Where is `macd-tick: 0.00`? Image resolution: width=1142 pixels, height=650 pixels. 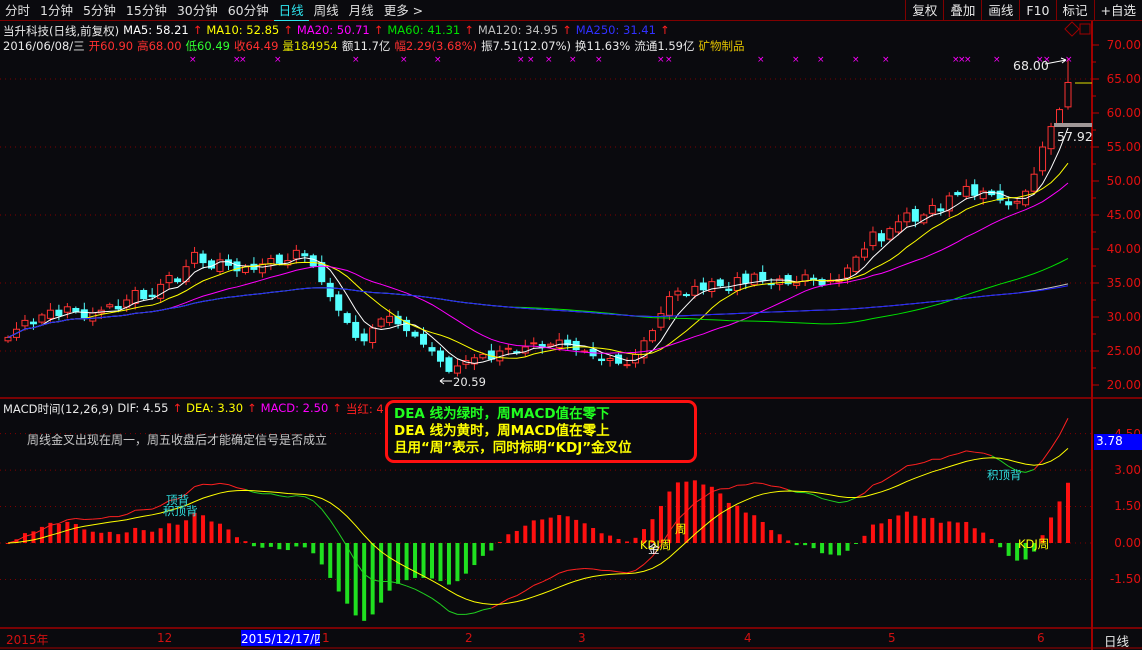 macd-tick: 0.00 is located at coordinates (1127, 543).